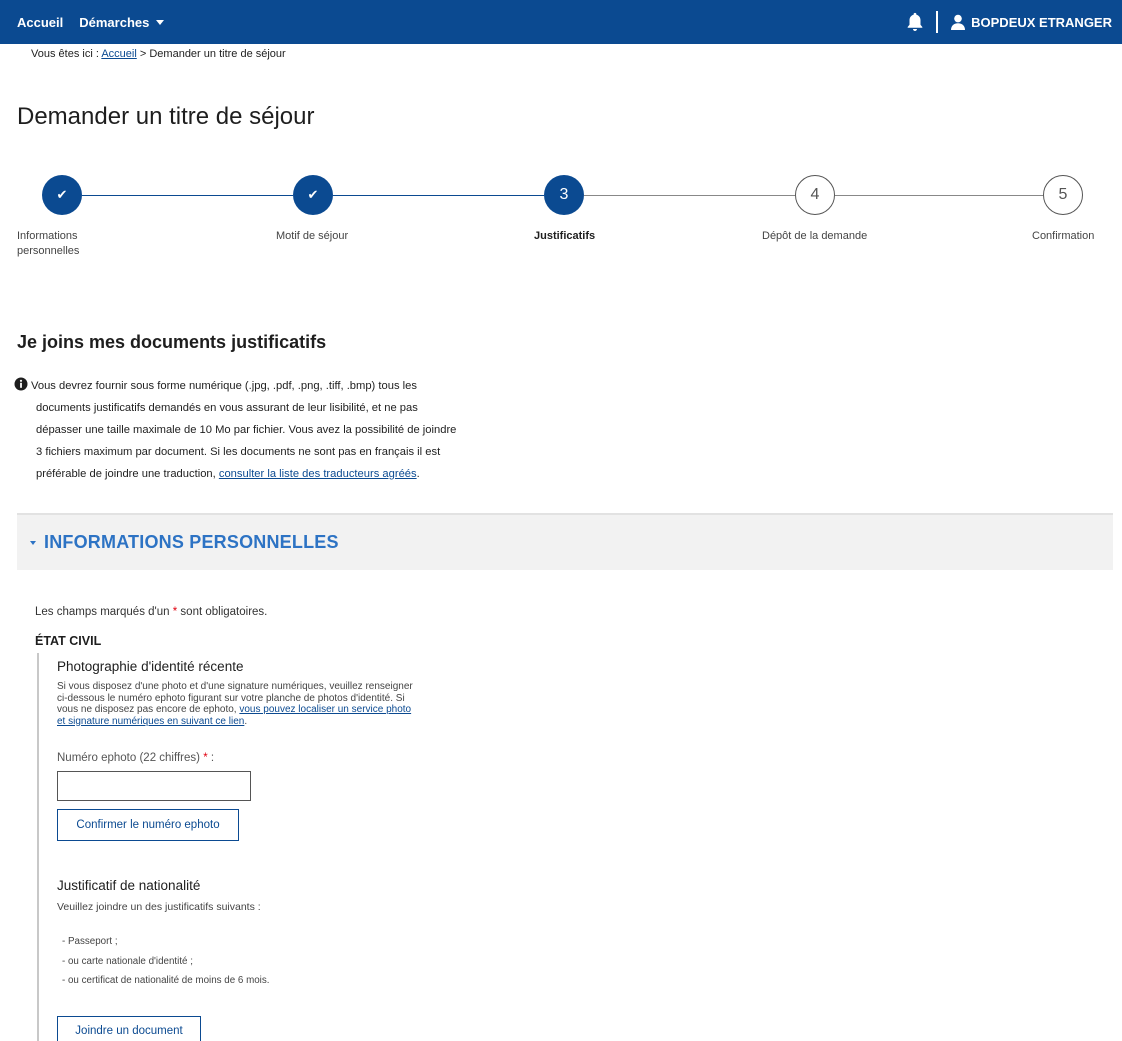  Describe the element at coordinates (958, 22) in the screenshot. I see `user-icon` at that location.